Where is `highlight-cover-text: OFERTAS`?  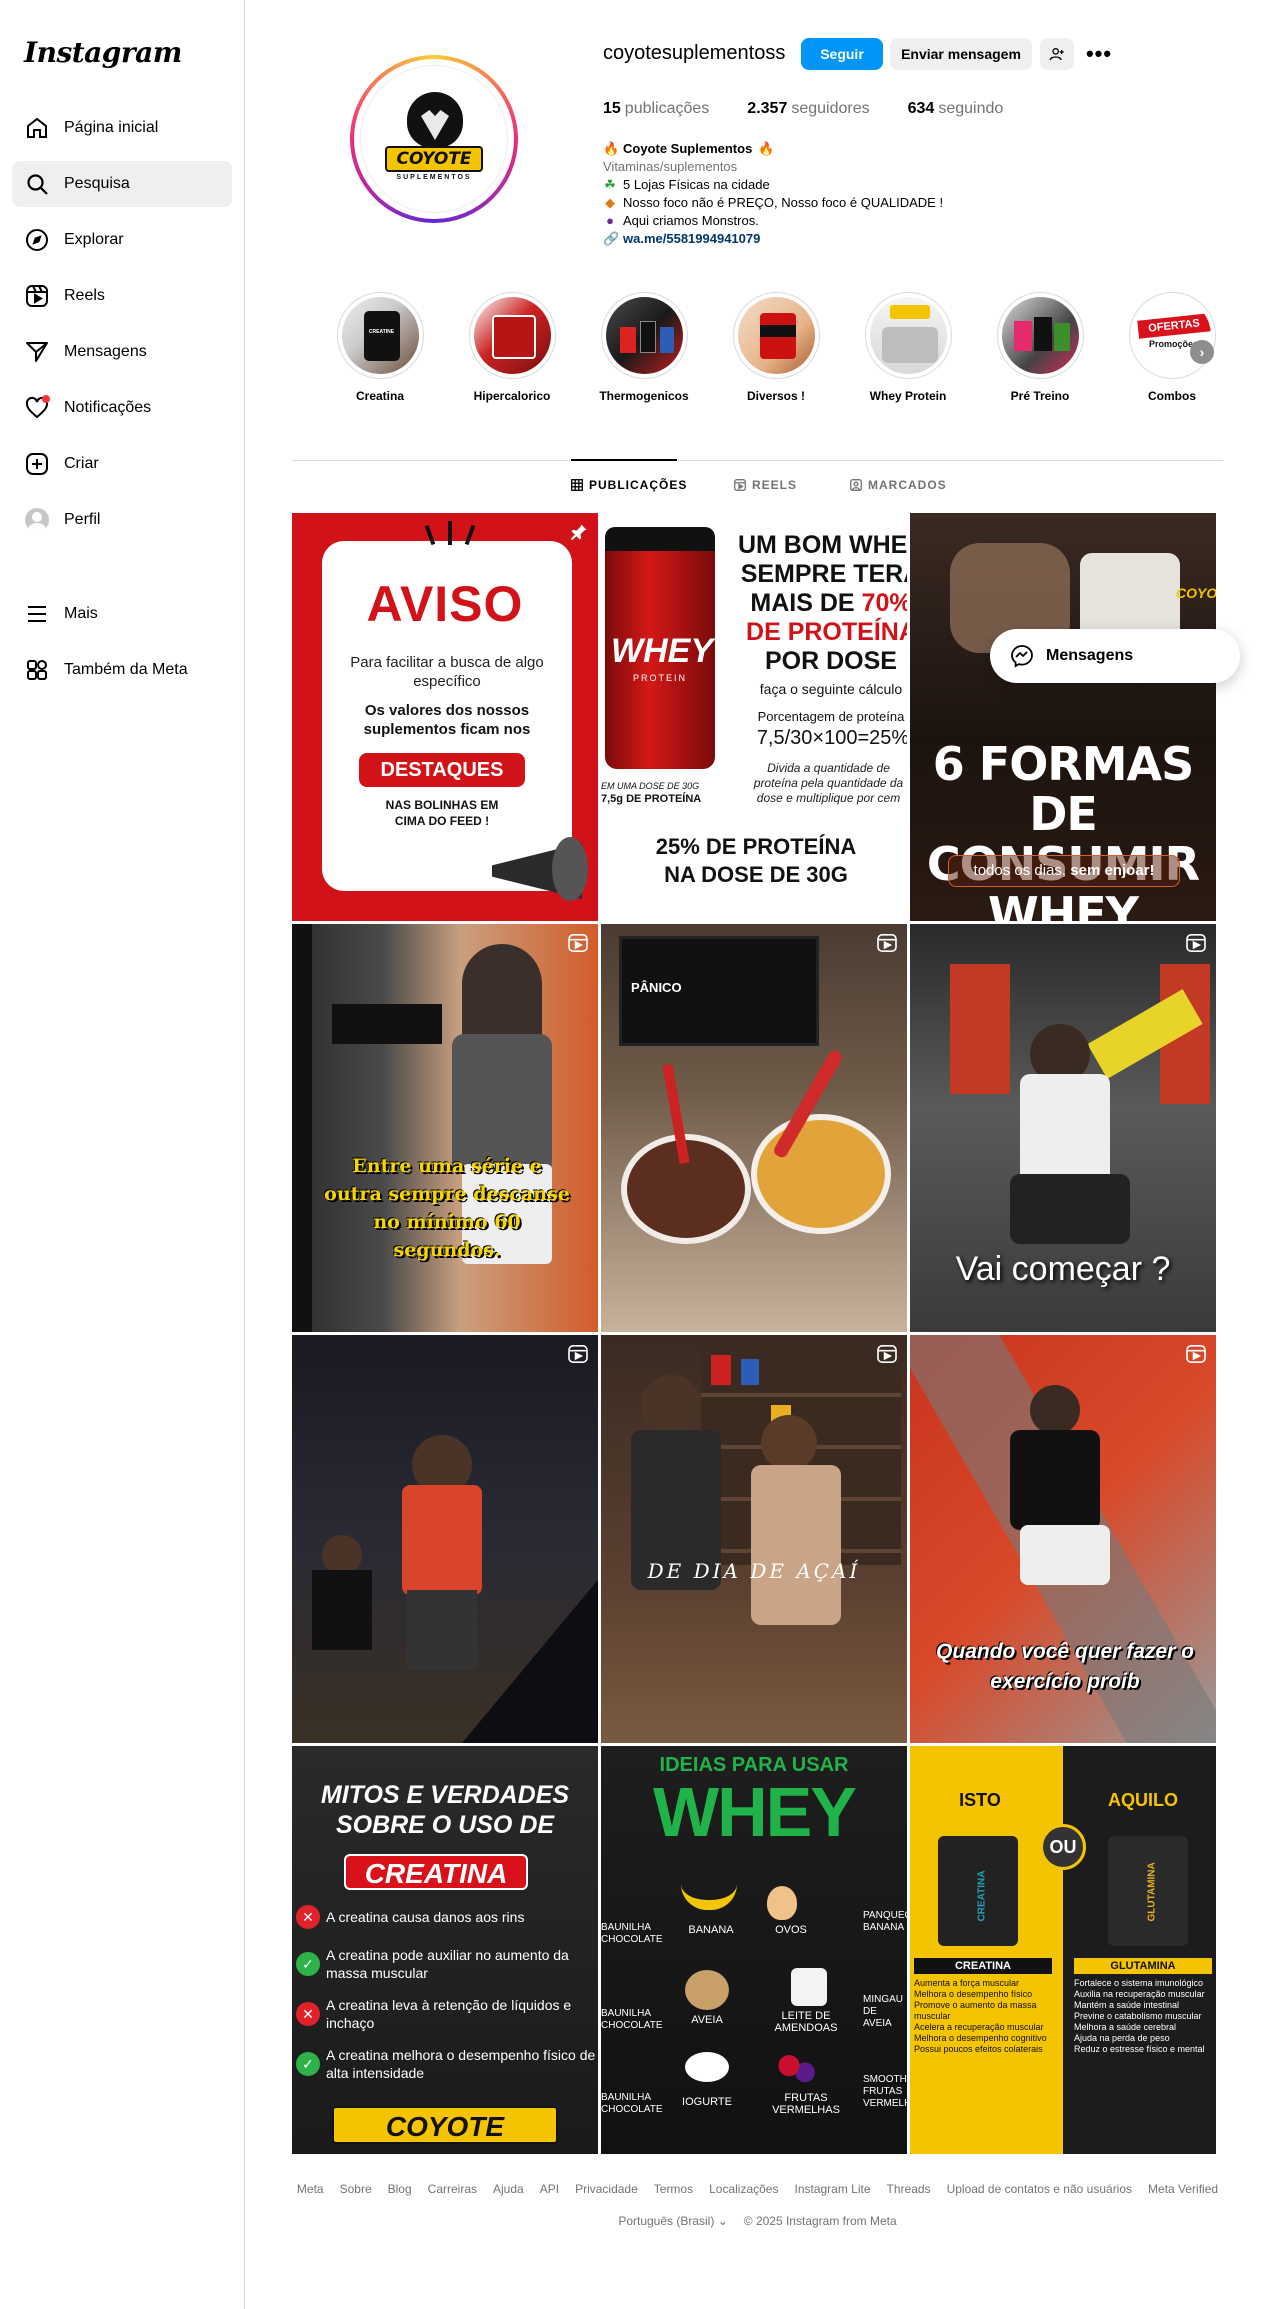
highlight-cover-text: OFERTAS is located at coordinates (1173, 326).